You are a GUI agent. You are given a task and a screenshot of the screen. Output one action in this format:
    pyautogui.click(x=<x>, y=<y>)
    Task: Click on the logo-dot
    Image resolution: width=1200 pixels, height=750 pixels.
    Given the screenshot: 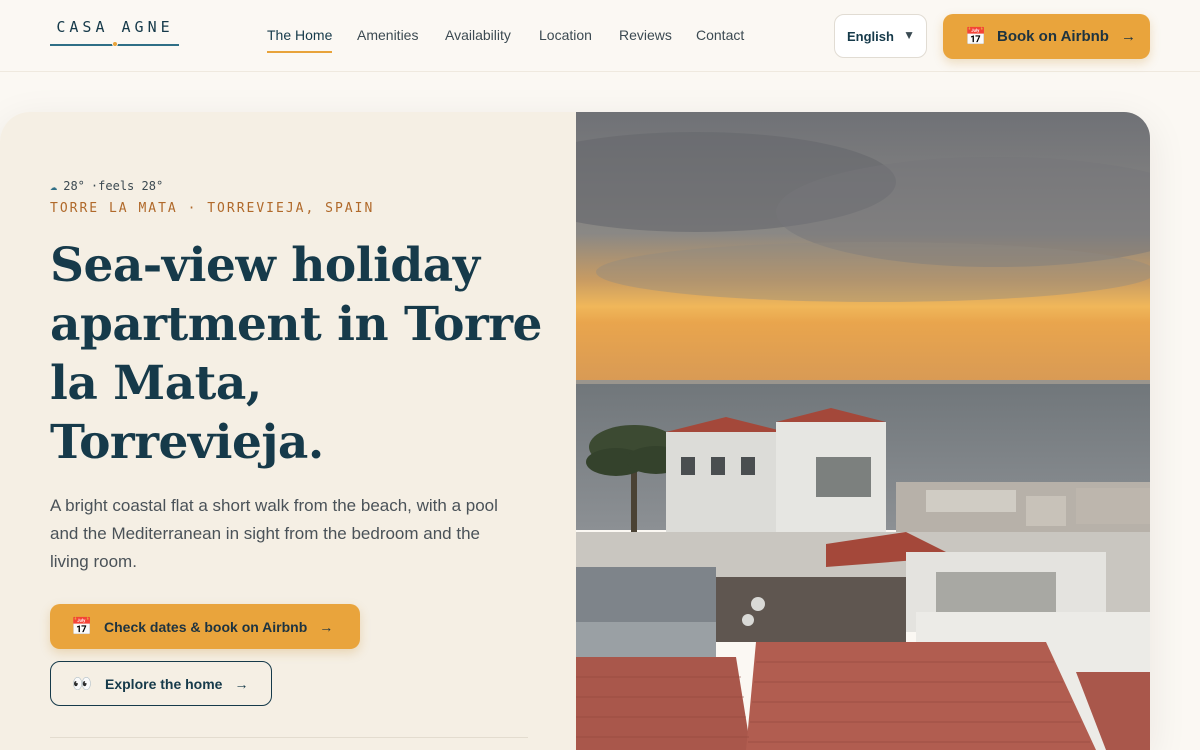 What is the action you would take?
    pyautogui.click(x=115, y=44)
    